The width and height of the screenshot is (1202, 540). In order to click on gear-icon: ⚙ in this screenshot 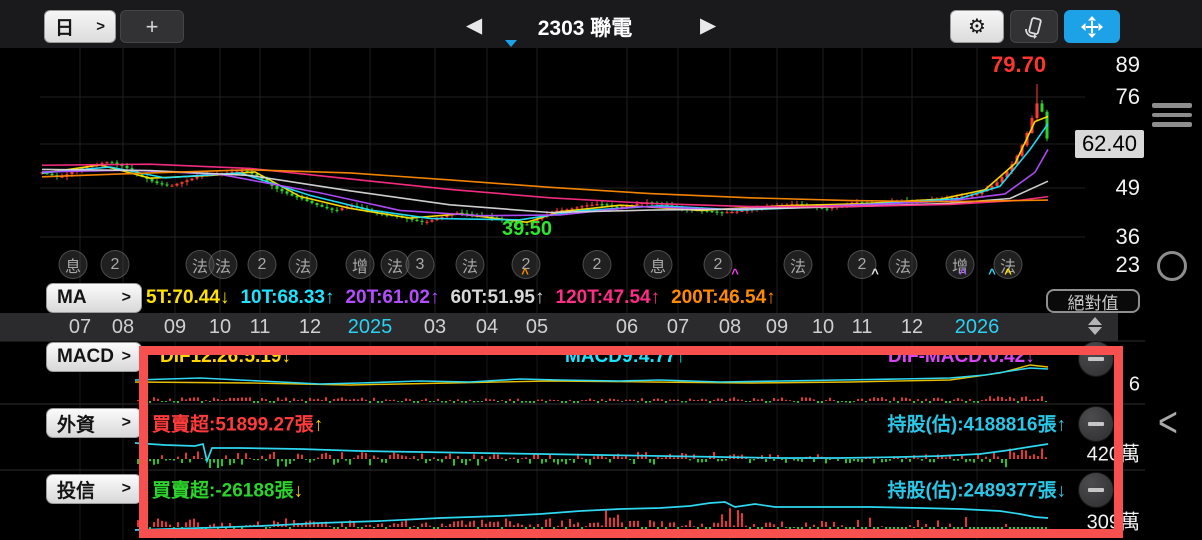, I will do `click(977, 27)`.